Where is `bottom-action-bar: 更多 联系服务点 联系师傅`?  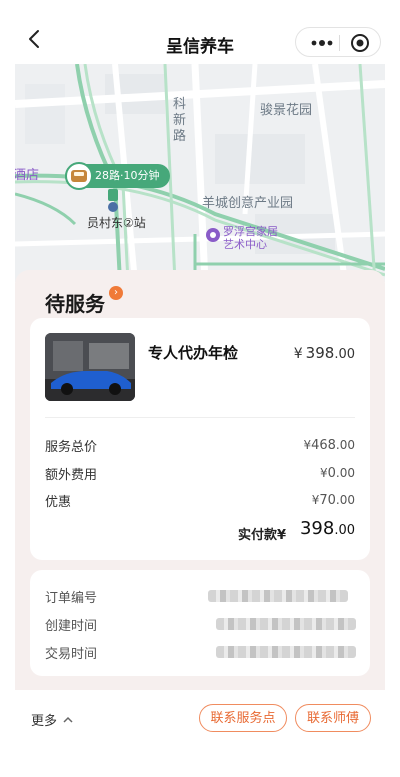 bottom-action-bar: 更多 联系服务点 联系师傅 is located at coordinates (200, 733).